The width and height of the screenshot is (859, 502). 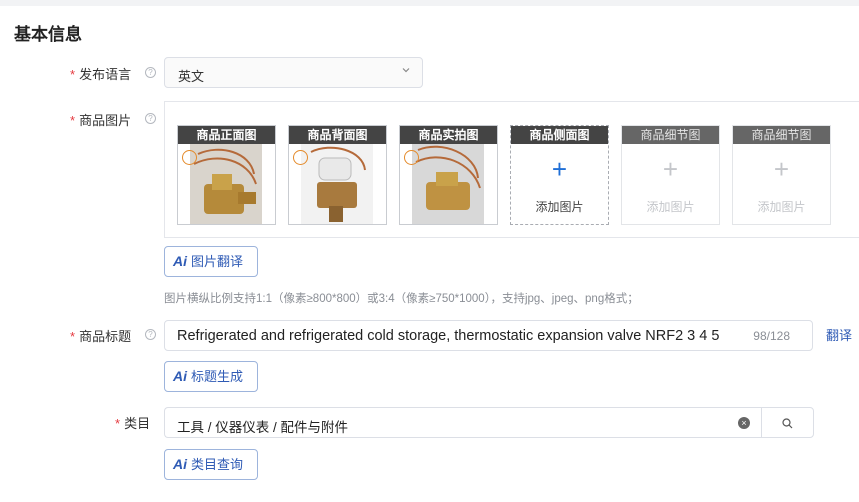 I want to click on image-slot-side: 商品侧面图 + 添加图片, so click(x=559, y=175).